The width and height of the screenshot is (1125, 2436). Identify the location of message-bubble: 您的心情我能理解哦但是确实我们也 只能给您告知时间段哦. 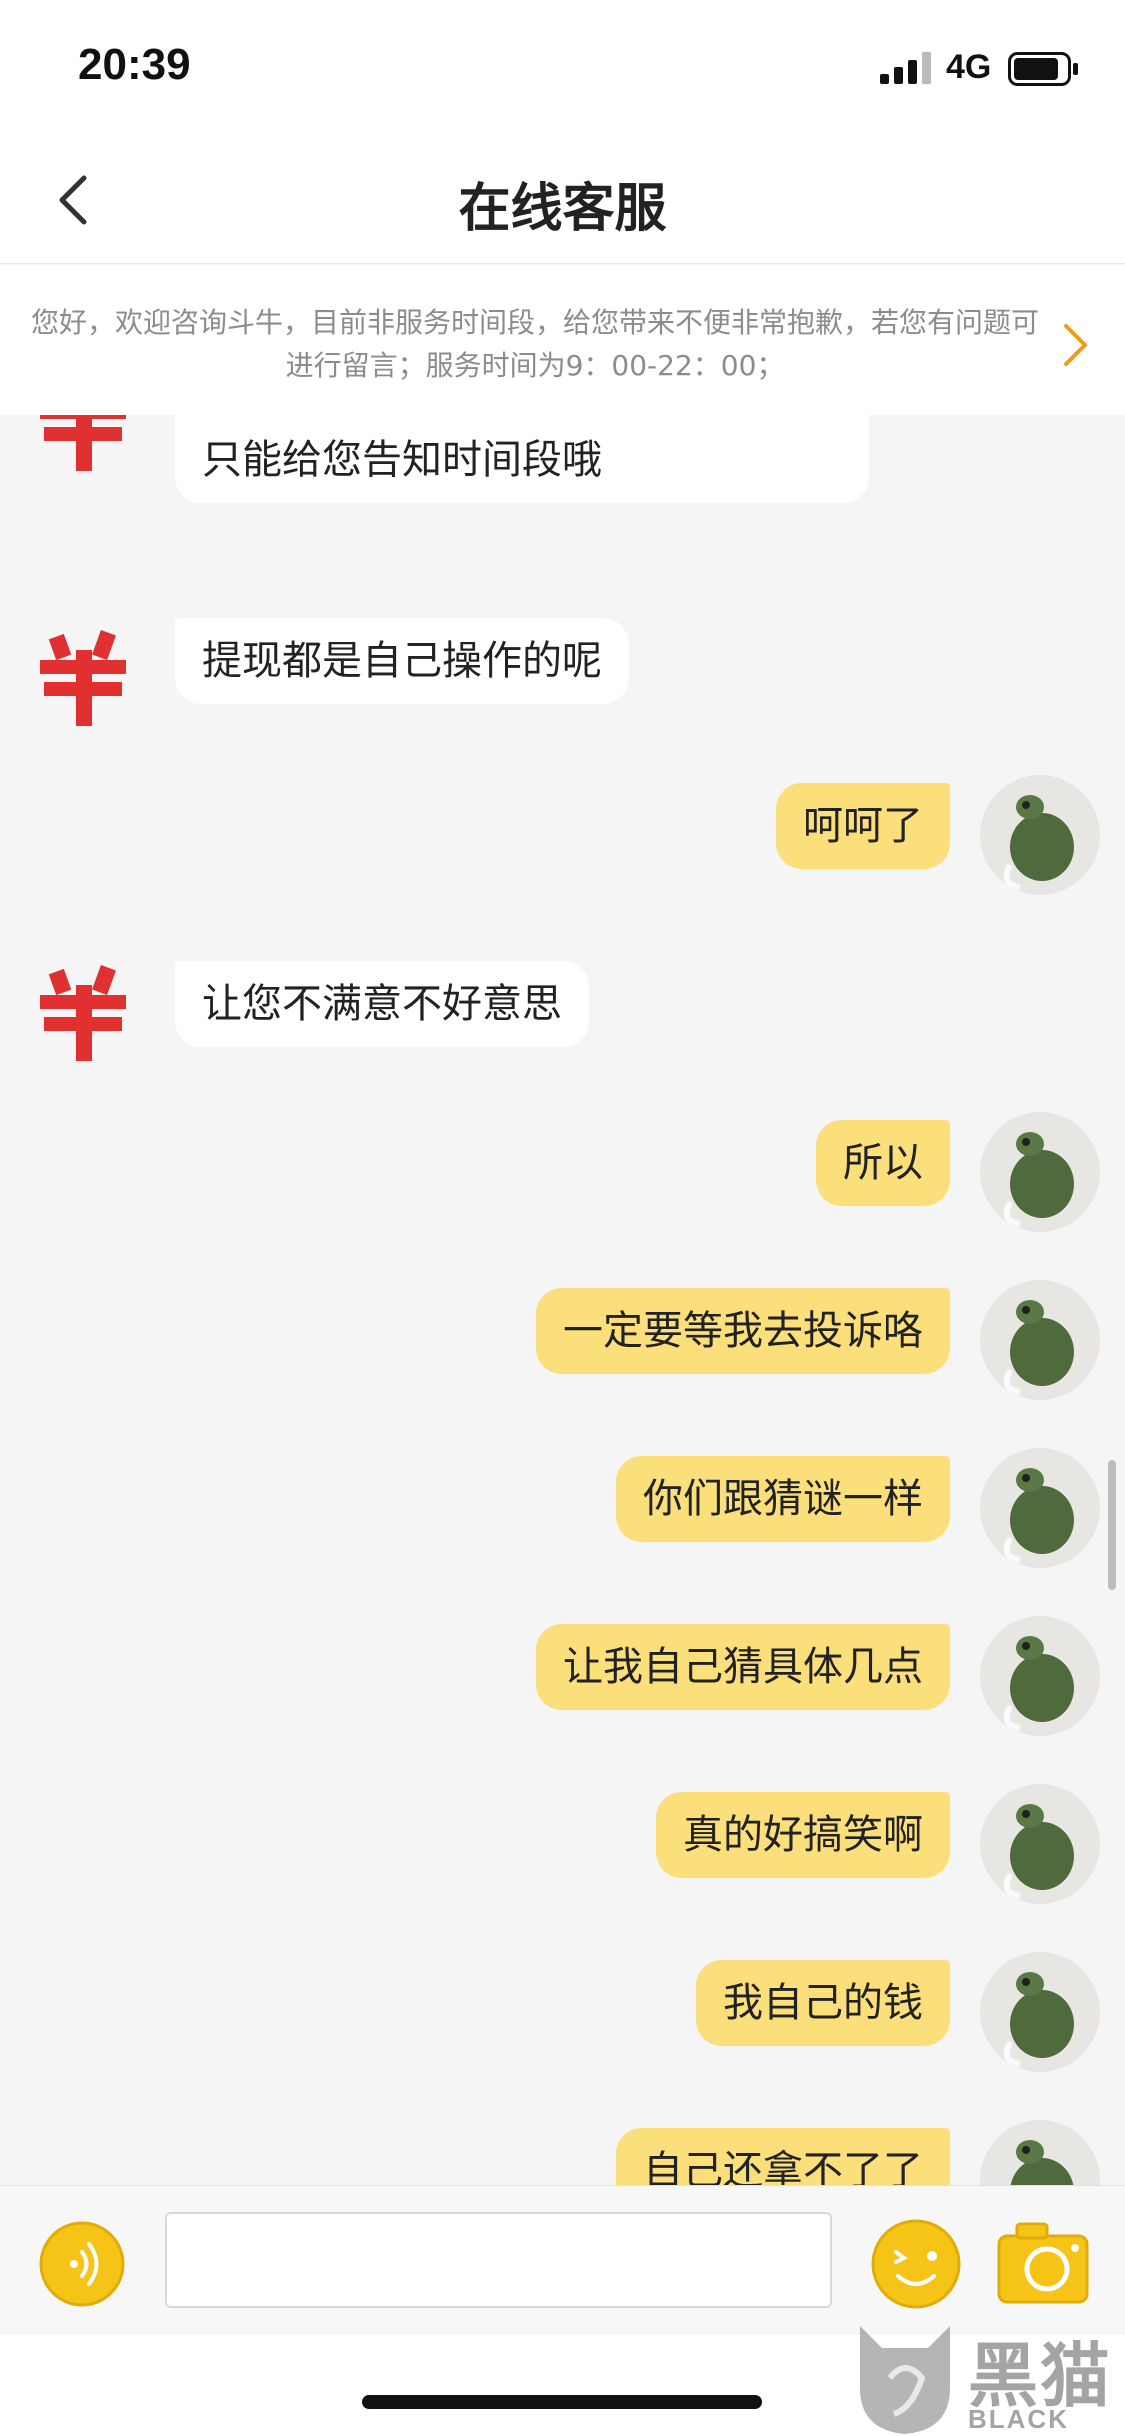
(522, 459).